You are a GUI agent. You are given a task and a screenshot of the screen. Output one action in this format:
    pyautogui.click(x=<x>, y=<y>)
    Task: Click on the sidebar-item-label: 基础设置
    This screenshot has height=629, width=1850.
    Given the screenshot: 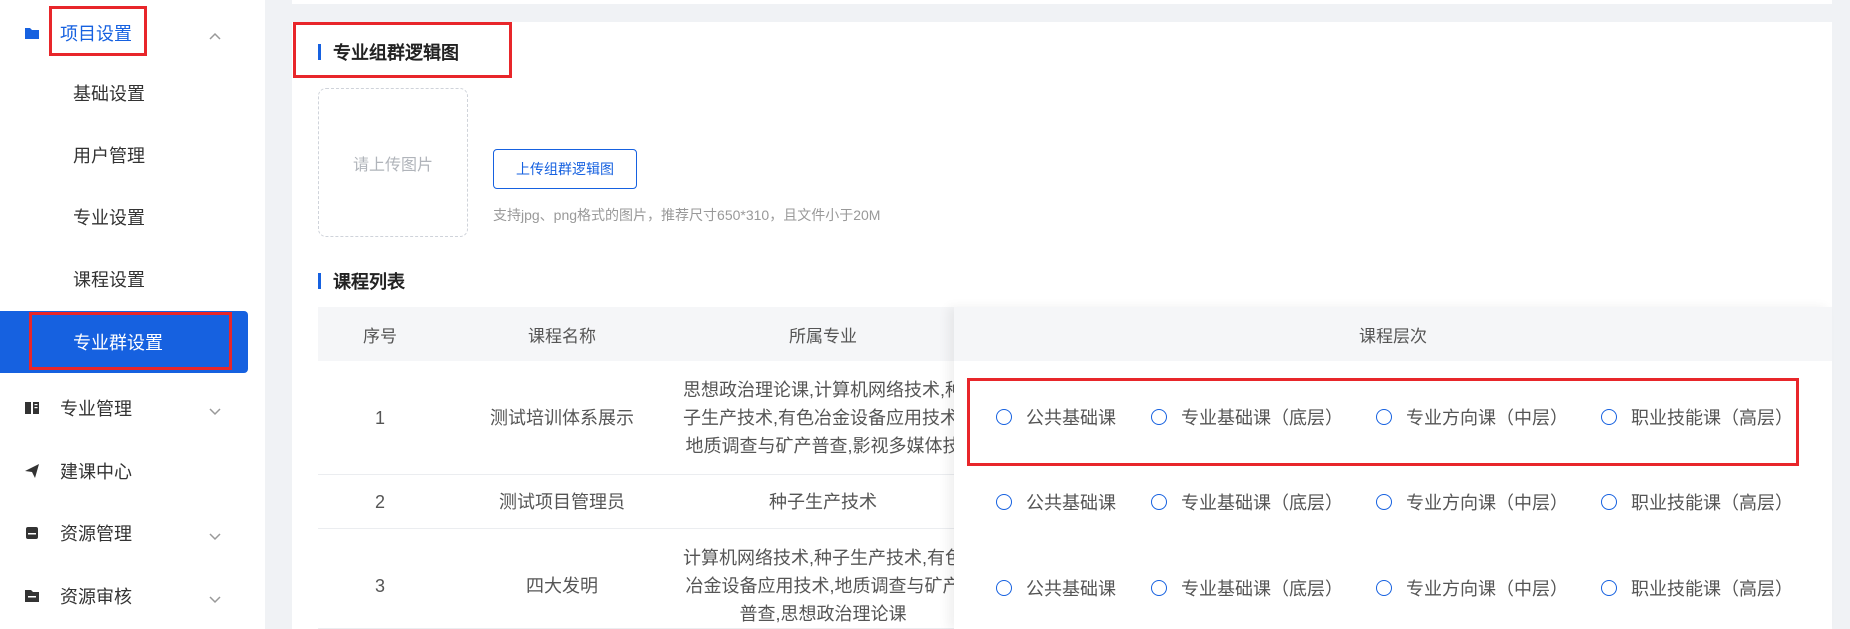 What is the action you would take?
    pyautogui.click(x=109, y=94)
    